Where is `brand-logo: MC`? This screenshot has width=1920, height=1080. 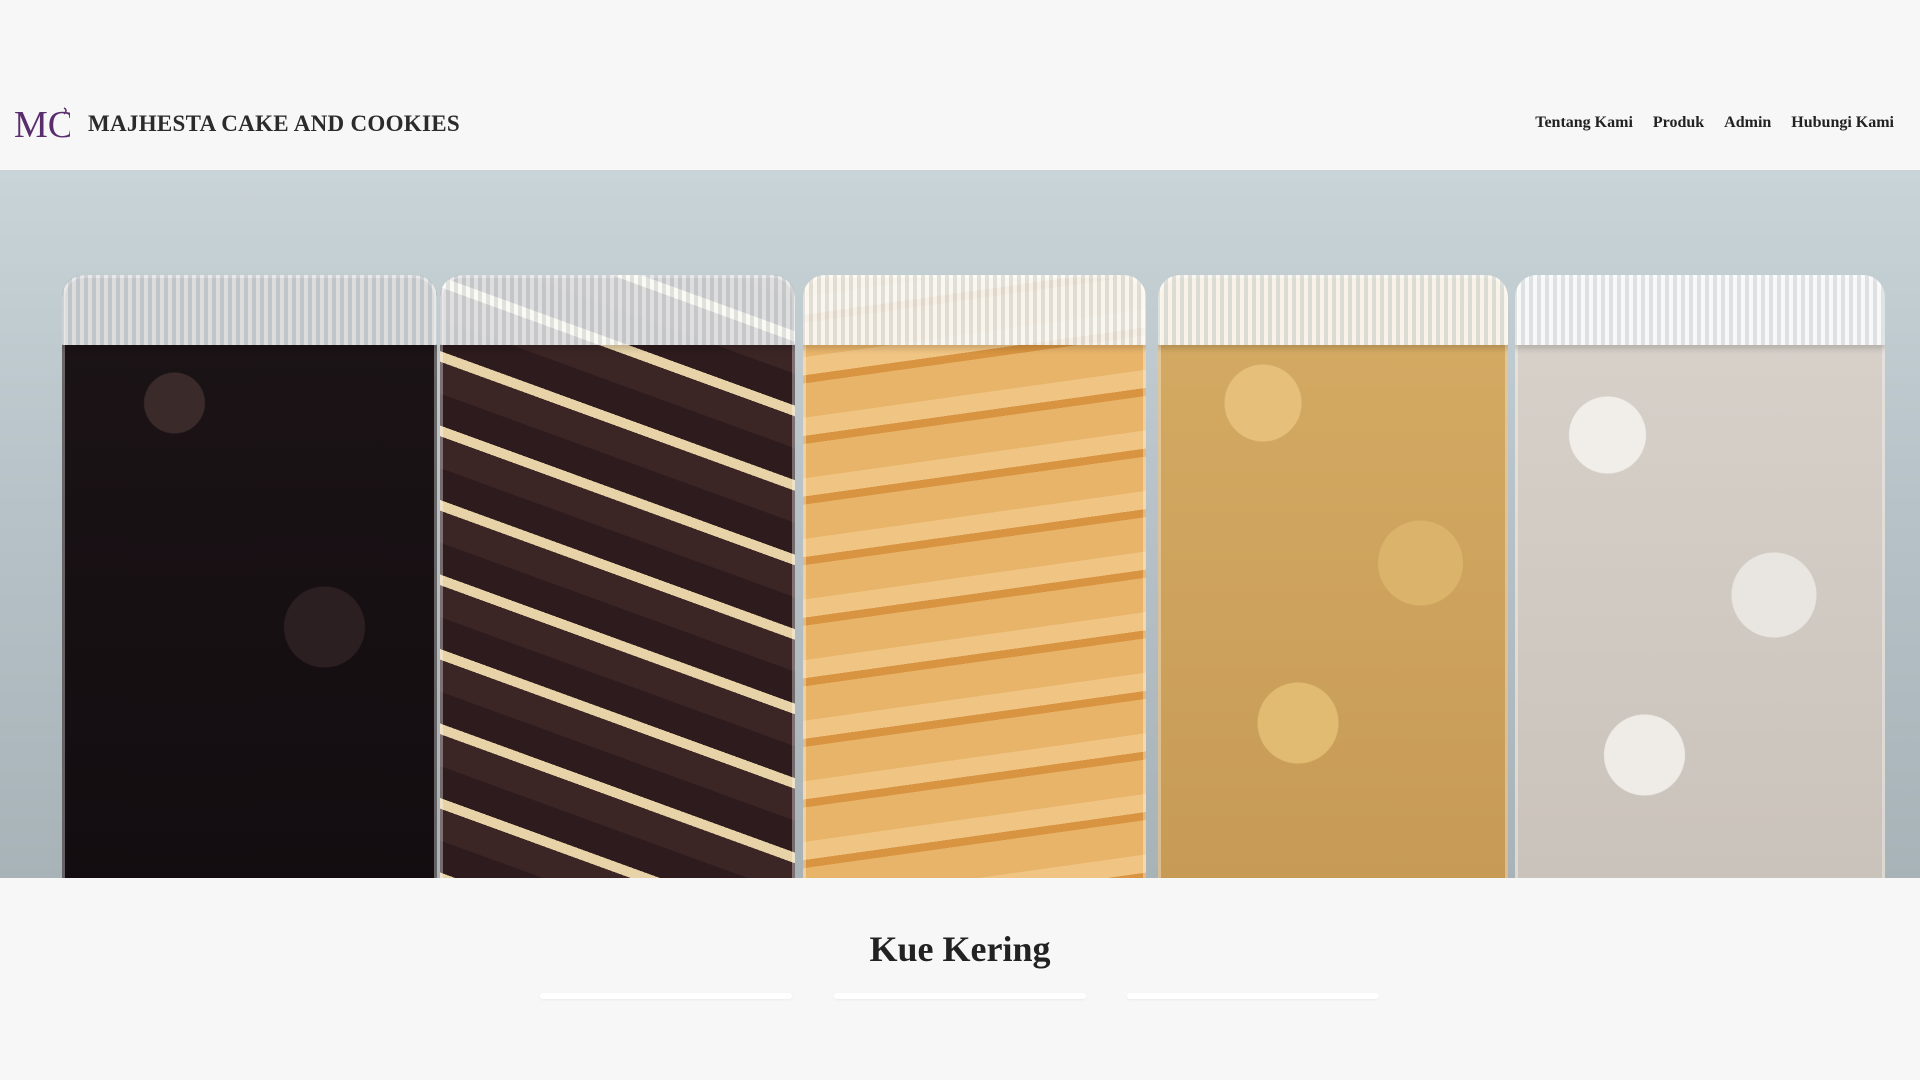
brand-logo: MC is located at coordinates (43, 125).